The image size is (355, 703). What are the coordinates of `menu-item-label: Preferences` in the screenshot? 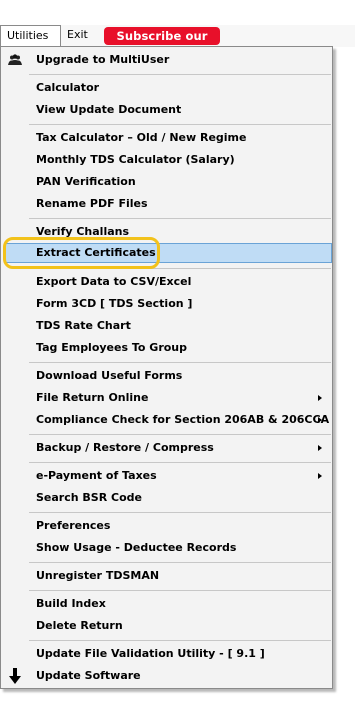 It's located at (73, 525).